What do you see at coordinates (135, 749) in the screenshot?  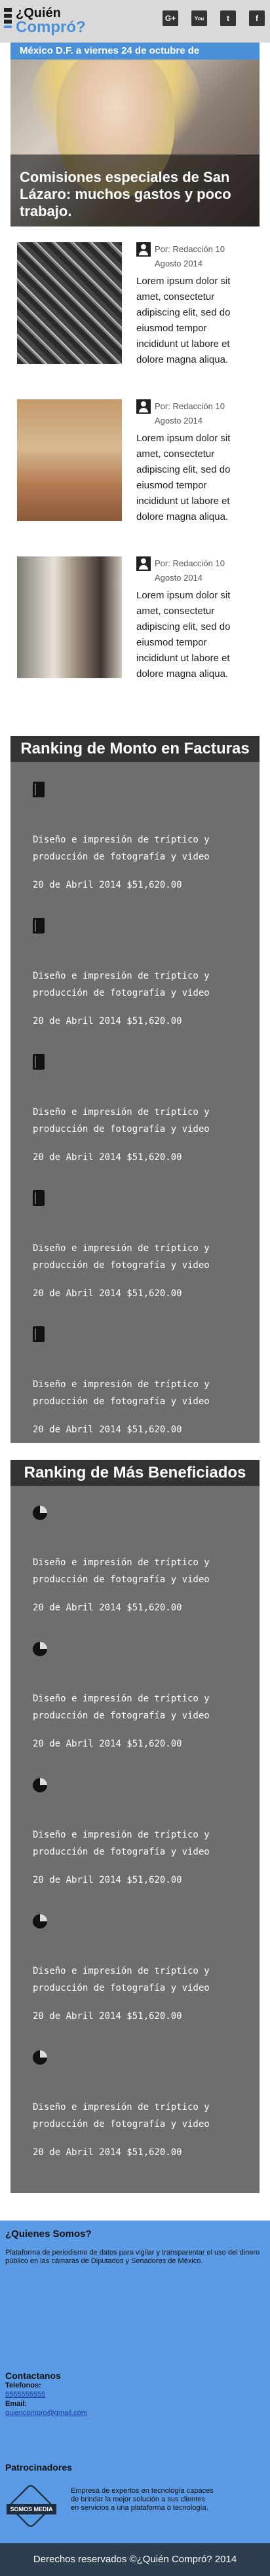 I see `ranking-monto-title: Ranking de Monto en Facturas` at bounding box center [135, 749].